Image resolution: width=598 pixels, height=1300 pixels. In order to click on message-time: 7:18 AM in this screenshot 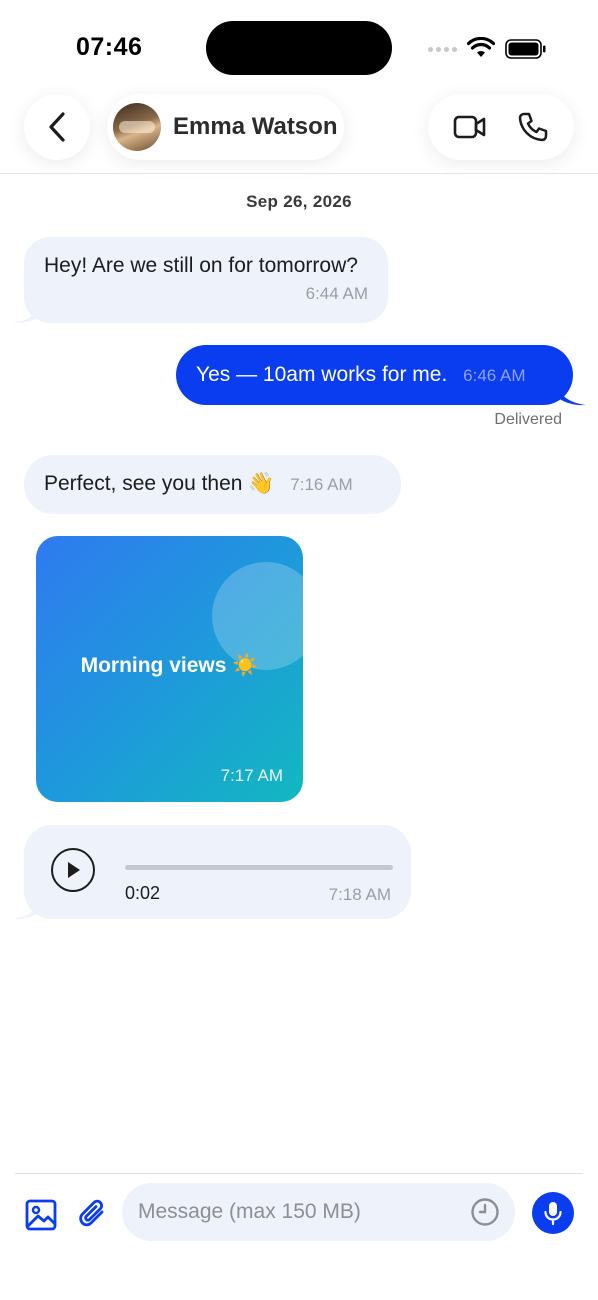, I will do `click(359, 894)`.